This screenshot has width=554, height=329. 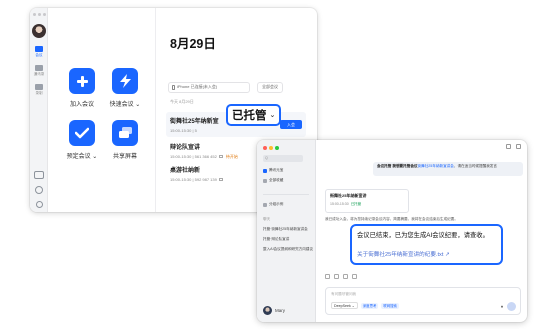 What do you see at coordinates (436, 166) in the screenshot?
I see `meeting-link: 街舞社25年纳新宣讲会` at bounding box center [436, 166].